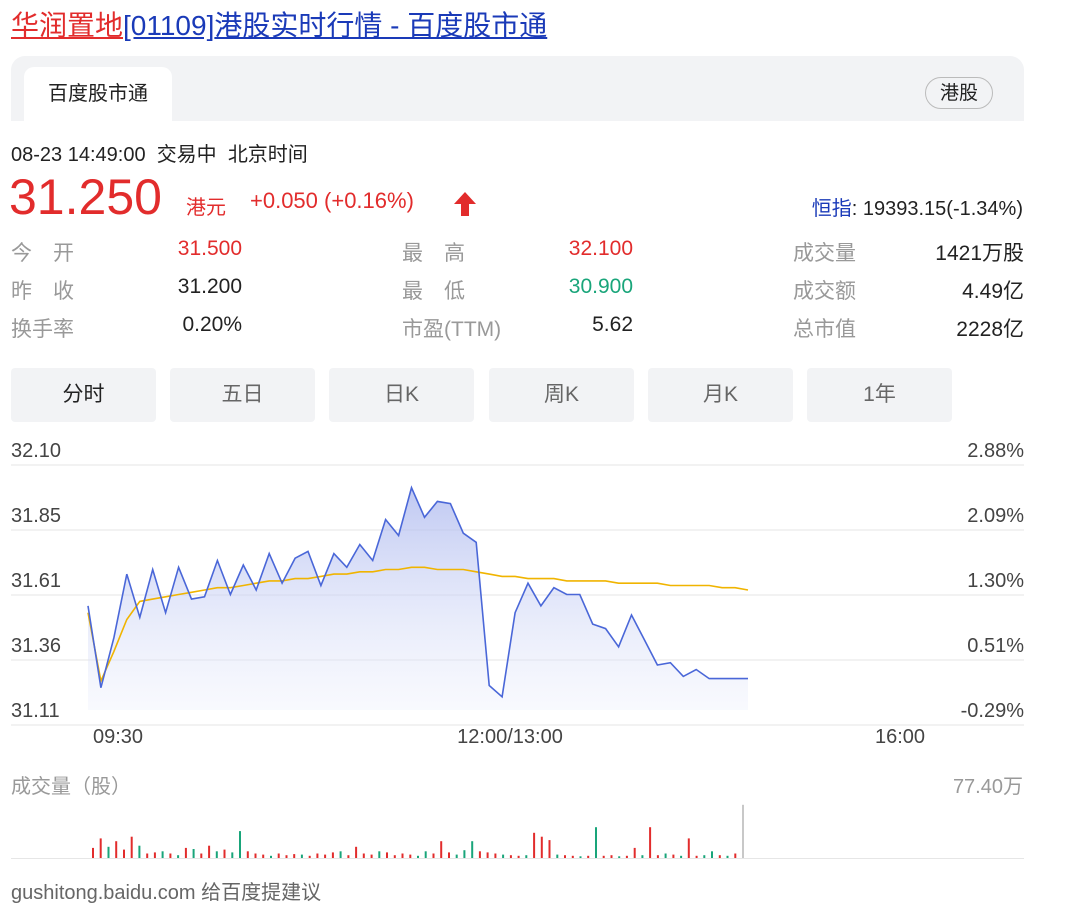  What do you see at coordinates (380, 25) in the screenshot?
I see `title-rest: 港股实时行情 - 百度股市通` at bounding box center [380, 25].